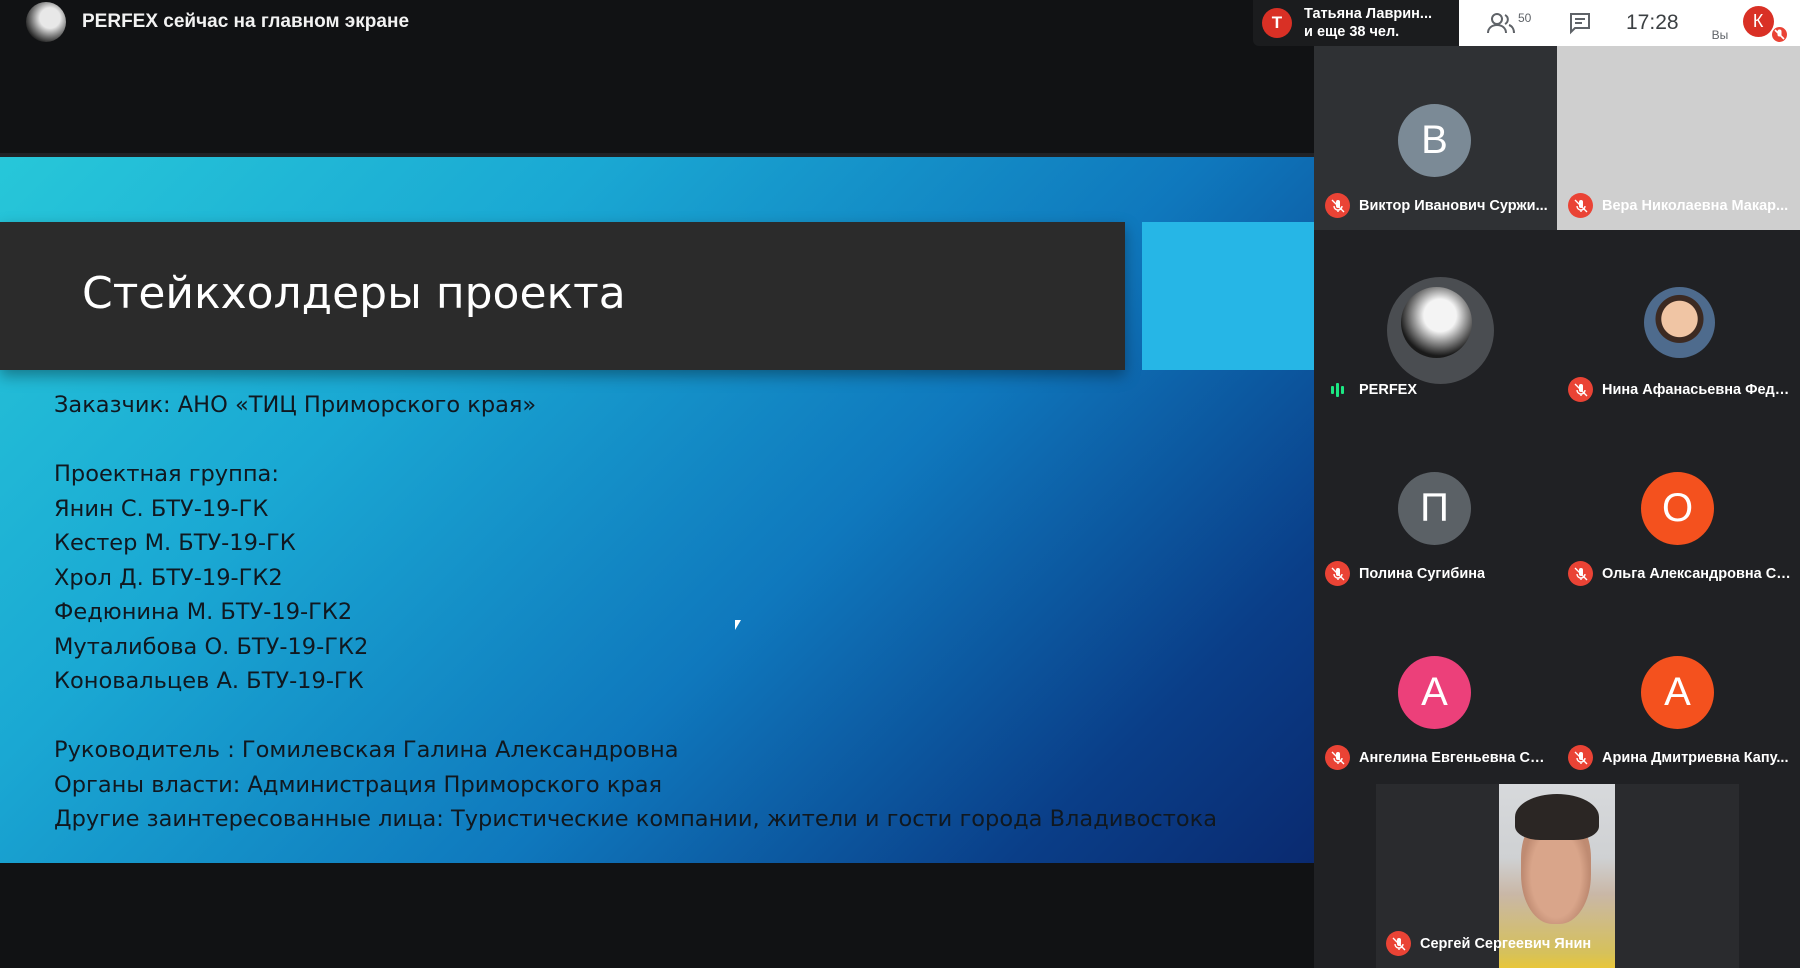 The image size is (1800, 968). Describe the element at coordinates (209, 681) in the screenshot. I see `slide-line: Коновальцев А. БТУ-19-ГК` at that location.